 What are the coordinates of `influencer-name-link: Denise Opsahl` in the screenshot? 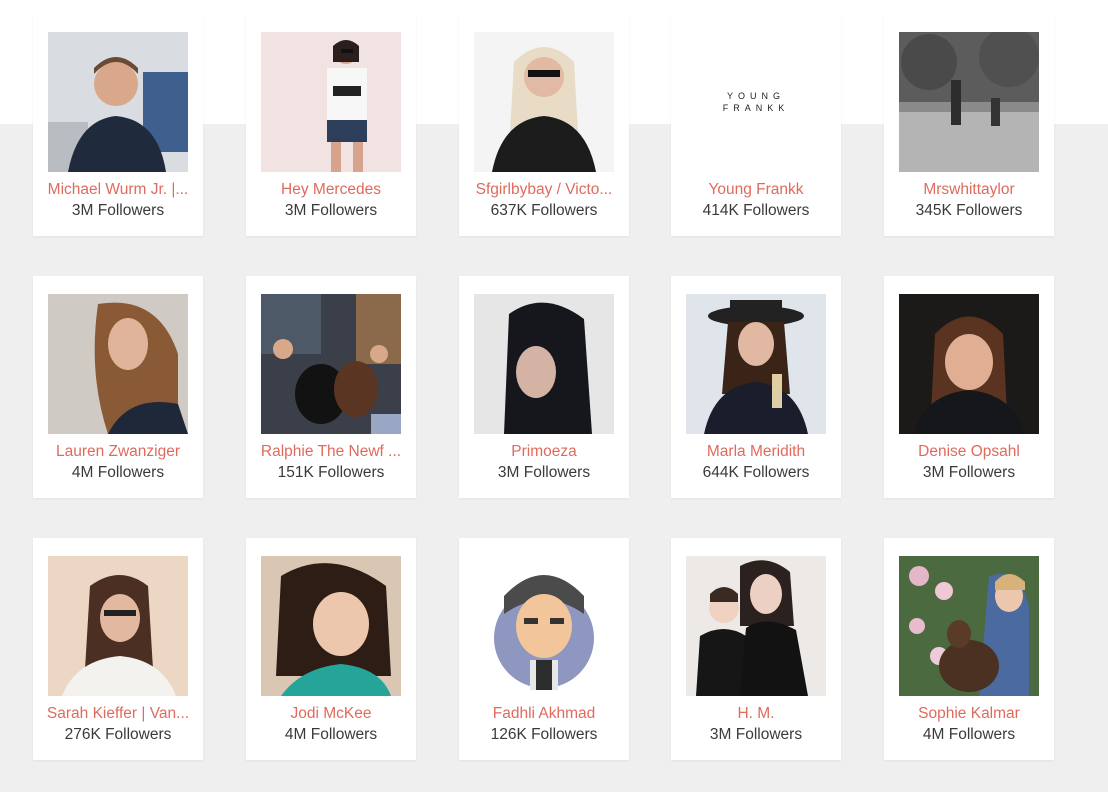 It's located at (969, 452).